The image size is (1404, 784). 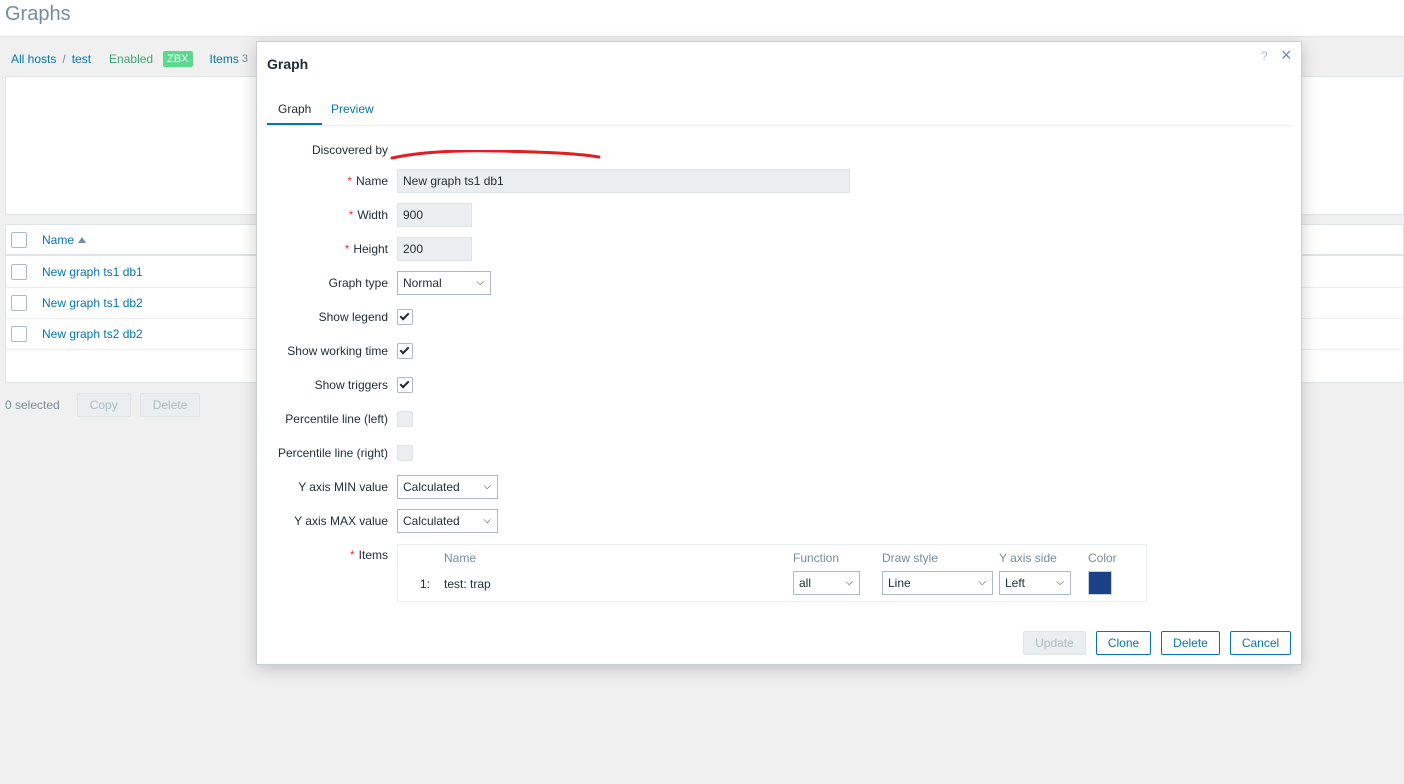 I want to click on percentile-right-checkbox, so click(x=405, y=453).